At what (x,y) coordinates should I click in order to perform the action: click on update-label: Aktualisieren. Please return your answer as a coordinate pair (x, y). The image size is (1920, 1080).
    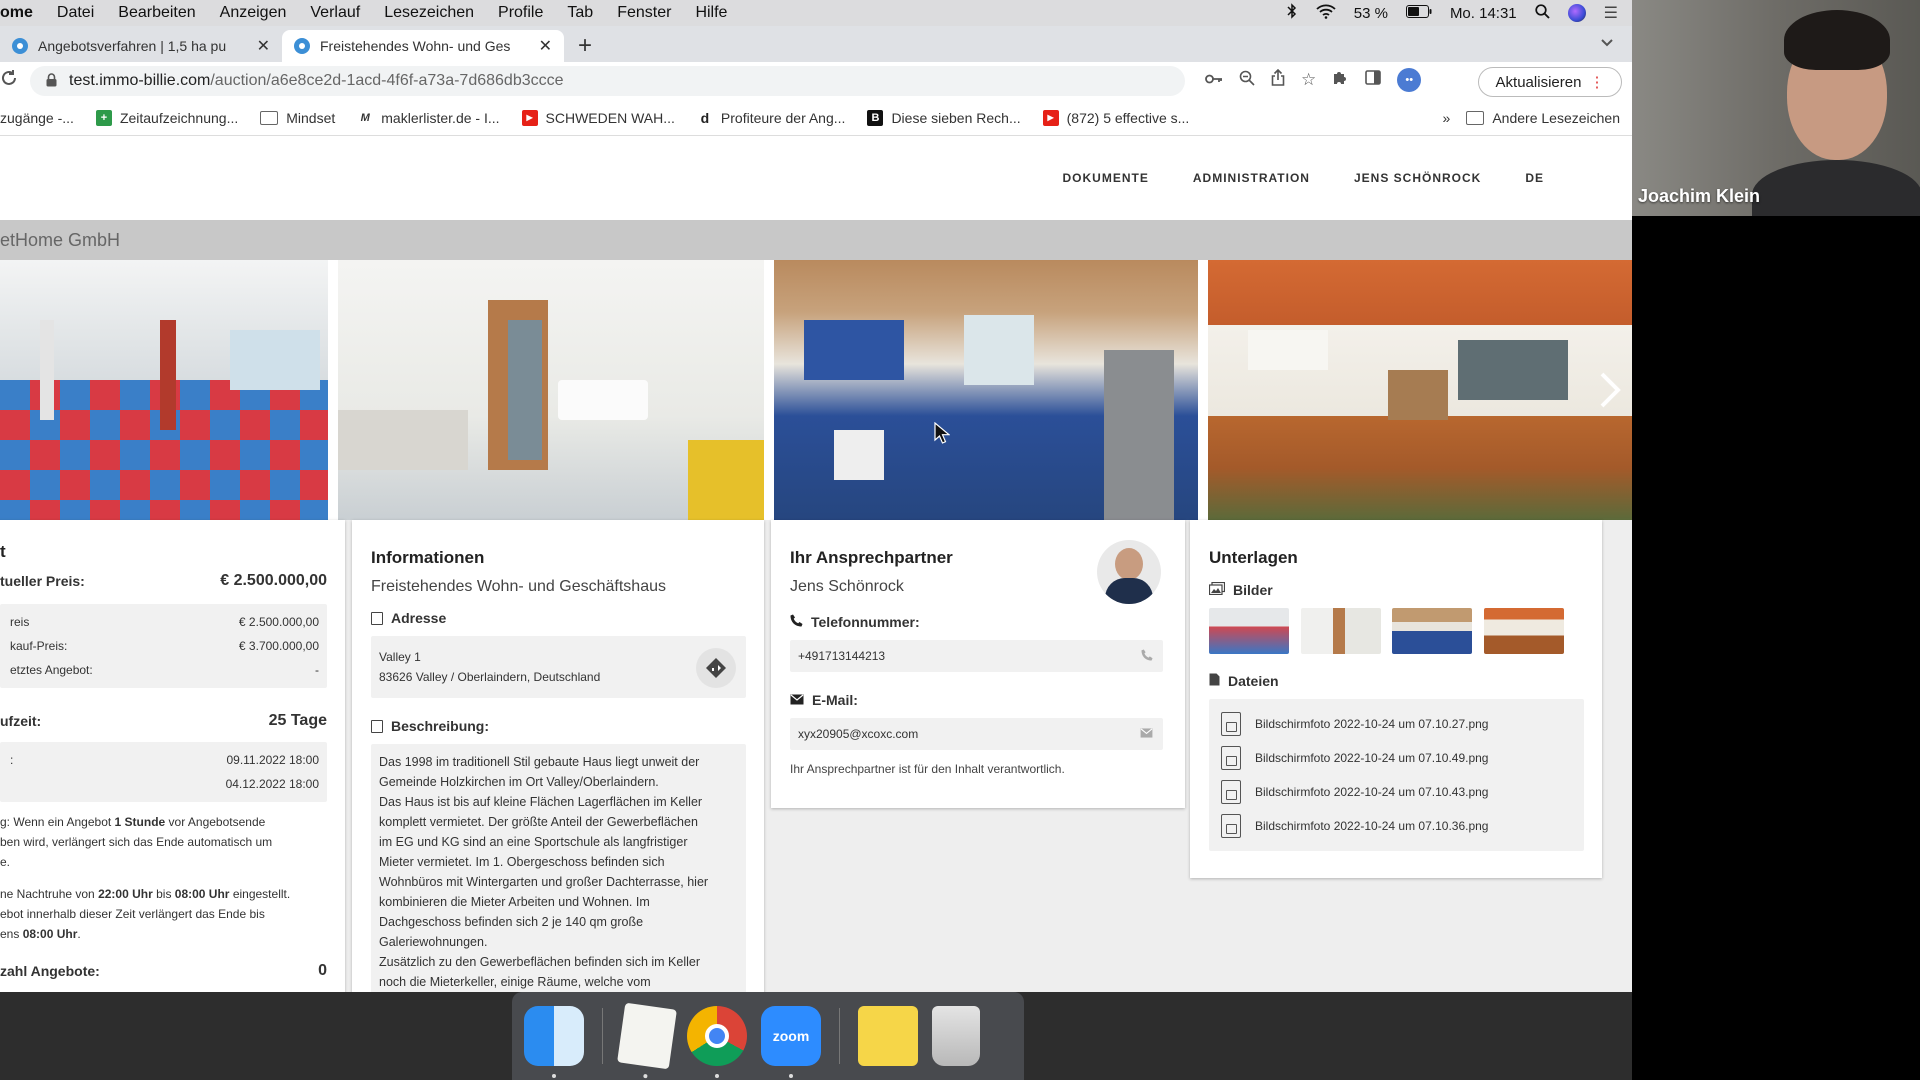
    Looking at the image, I should click on (1538, 82).